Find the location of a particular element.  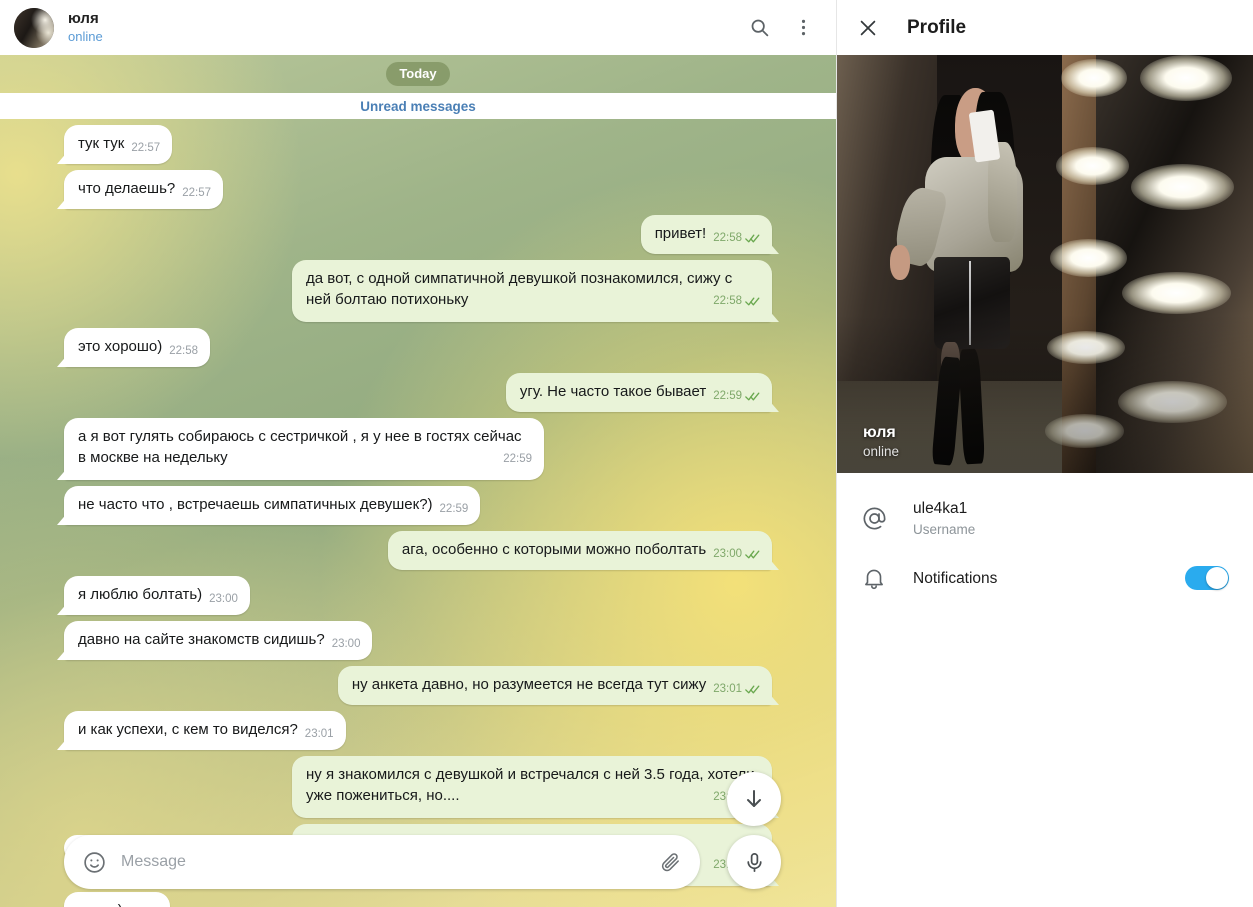

profile-overlay-name: юля is located at coordinates (879, 432).